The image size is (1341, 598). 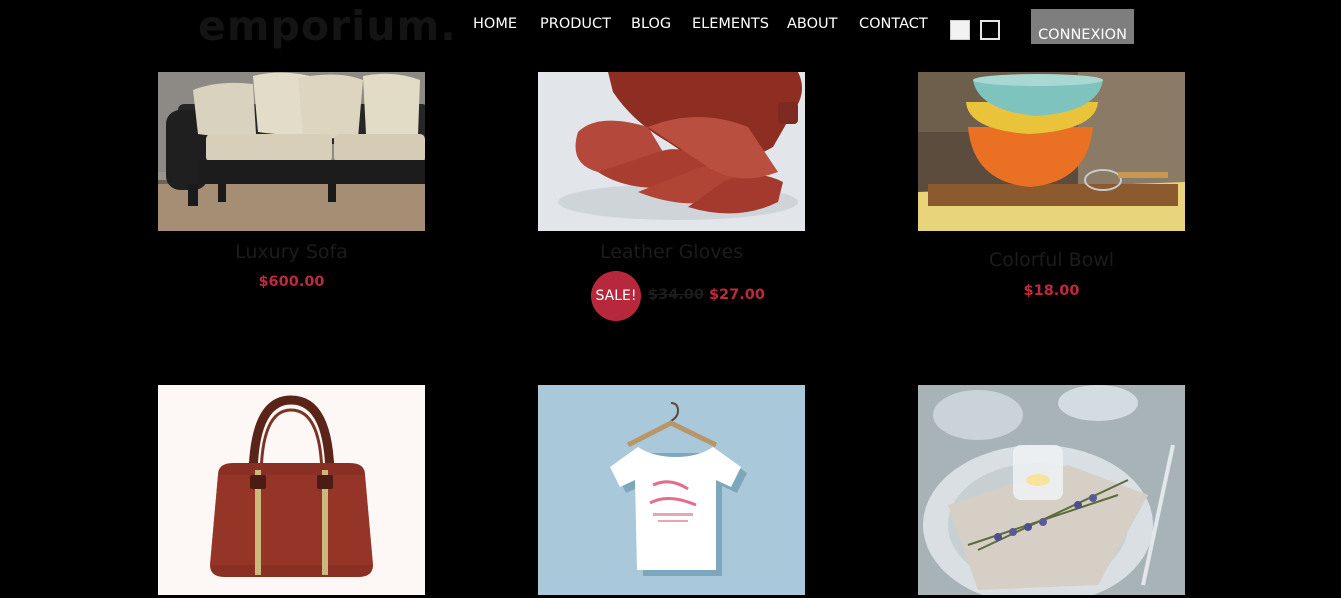 I want to click on product-card: Leather Gloves SALE! $34.00 $27.00, so click(x=671, y=202).